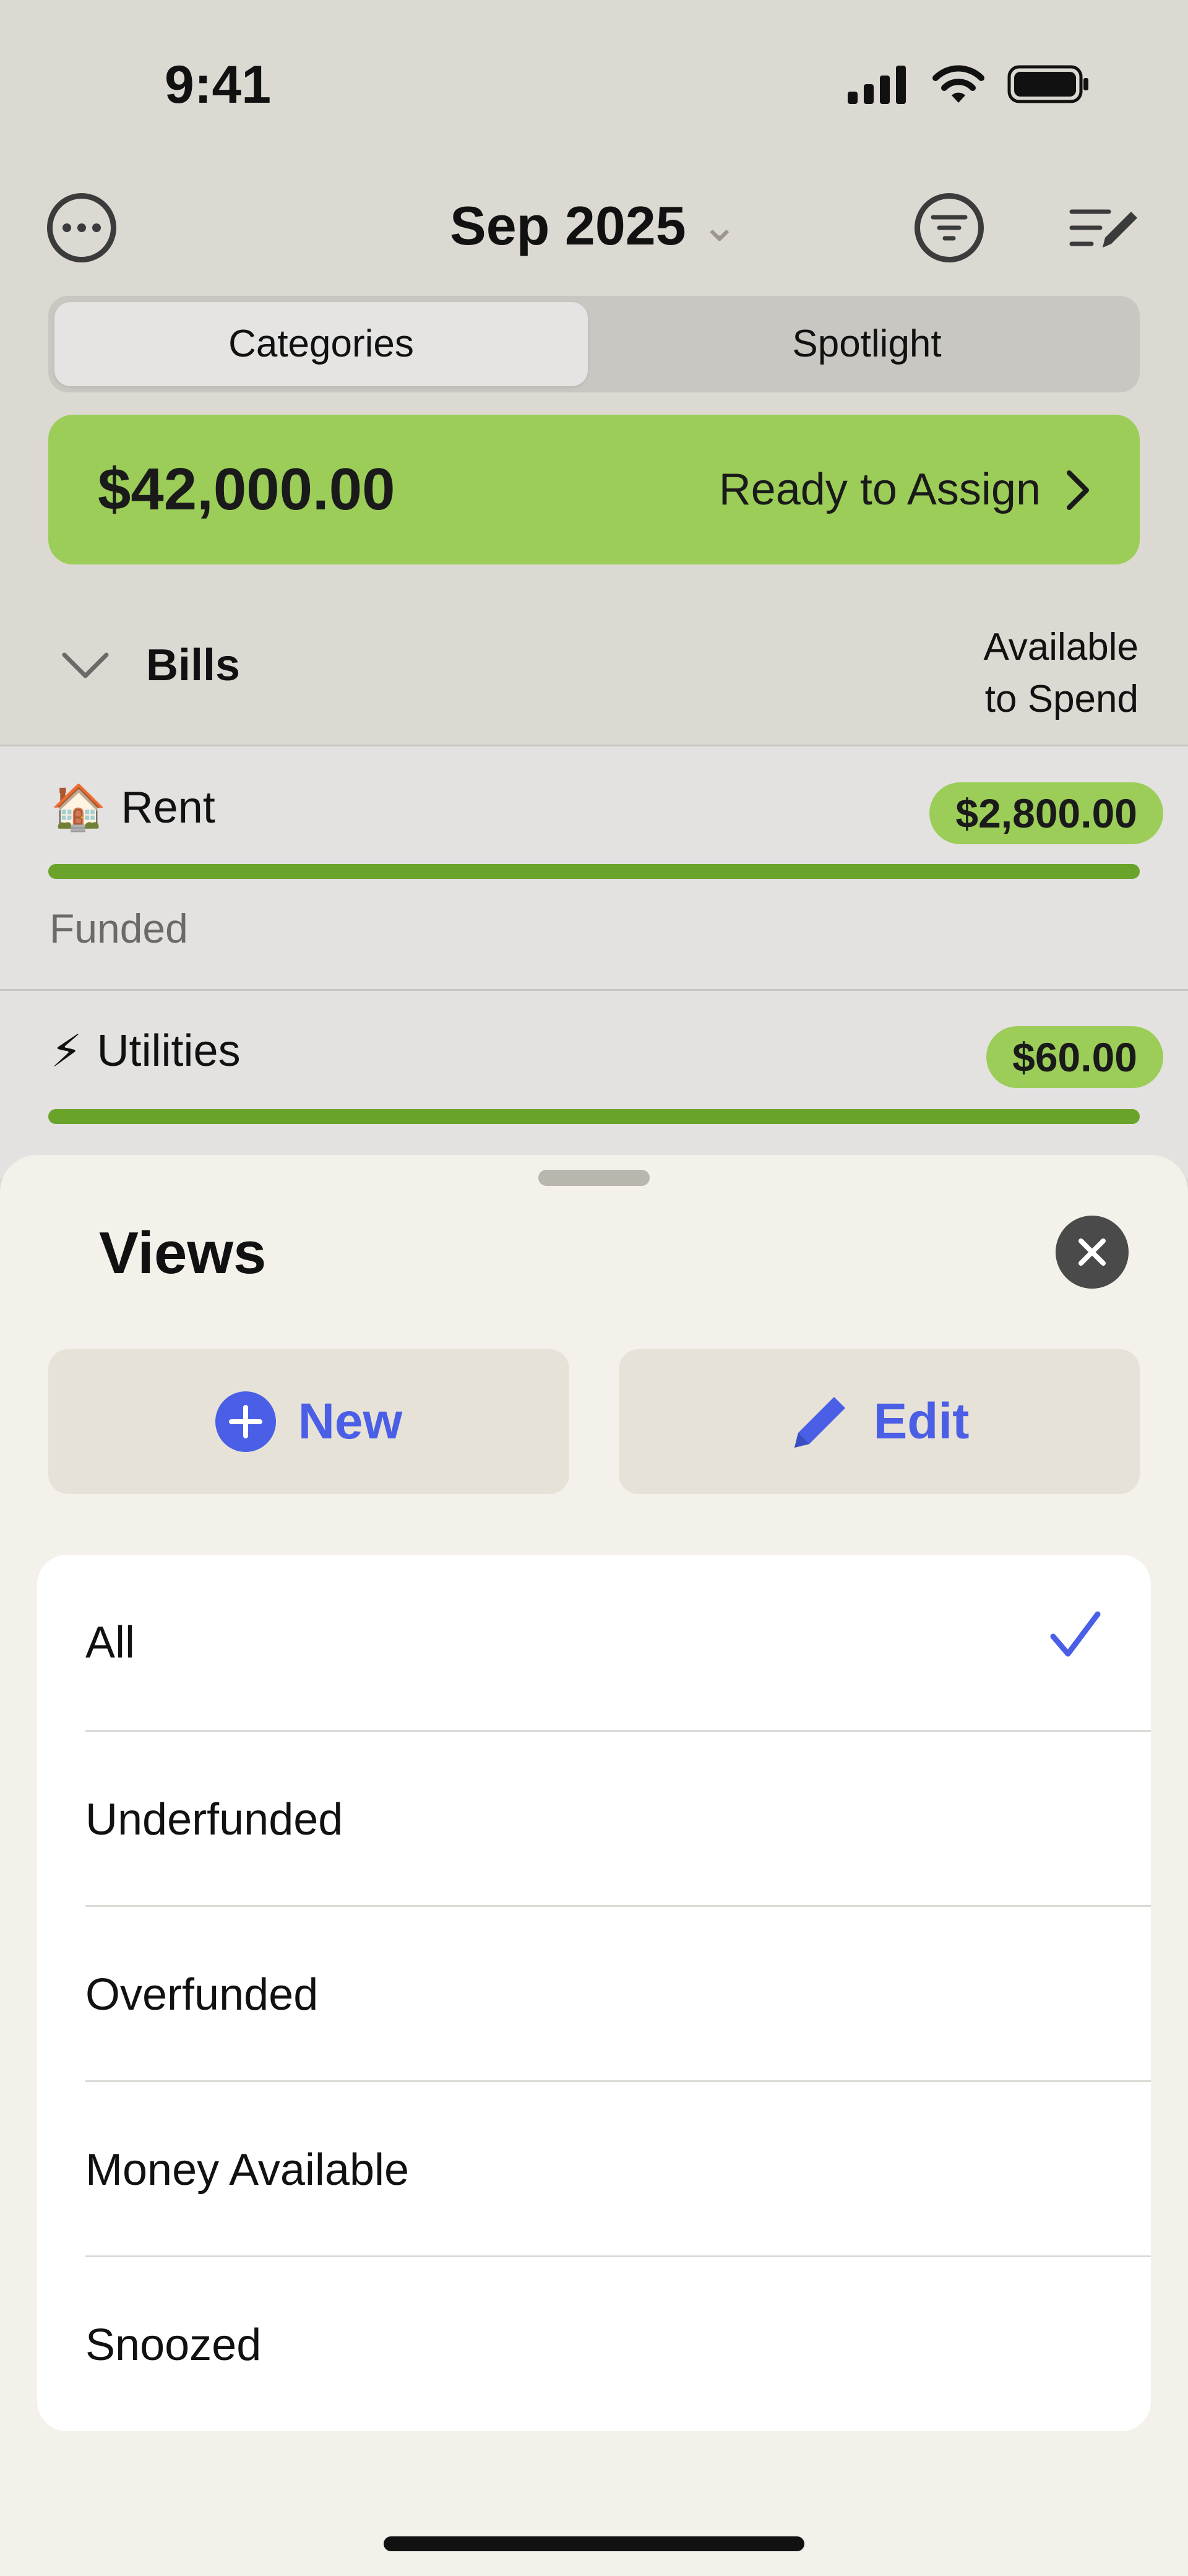  I want to click on close-icon, so click(1092, 1252).